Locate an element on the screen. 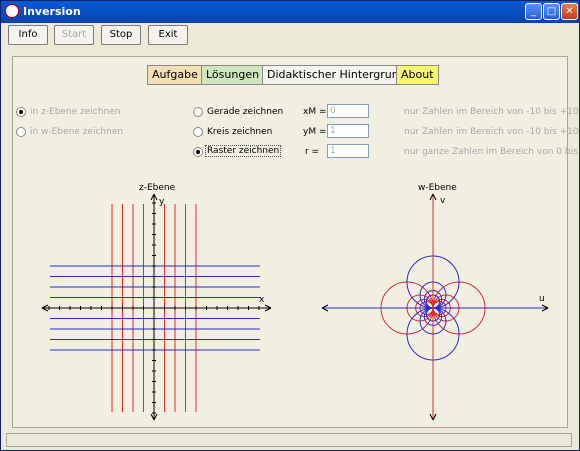 This screenshot has height=451, width=580. exit-button: Exit is located at coordinates (168, 35).